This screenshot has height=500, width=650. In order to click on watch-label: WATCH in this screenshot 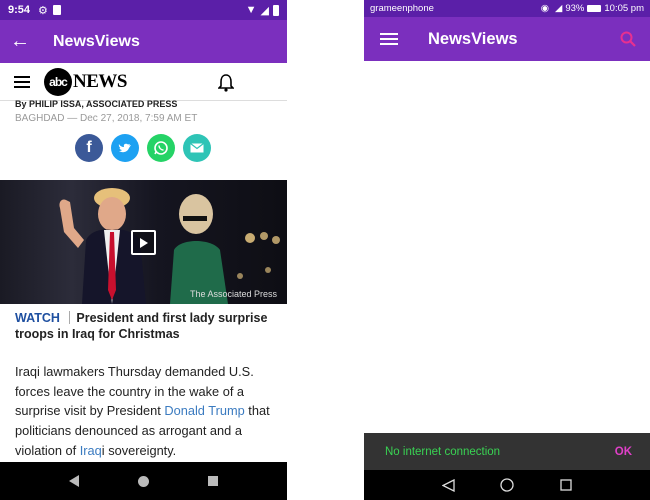, I will do `click(37, 318)`.